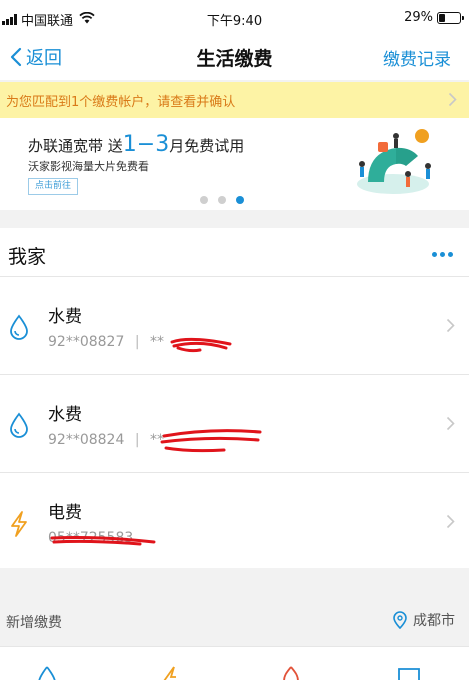  I want to click on group-title: 我家, so click(27, 257).